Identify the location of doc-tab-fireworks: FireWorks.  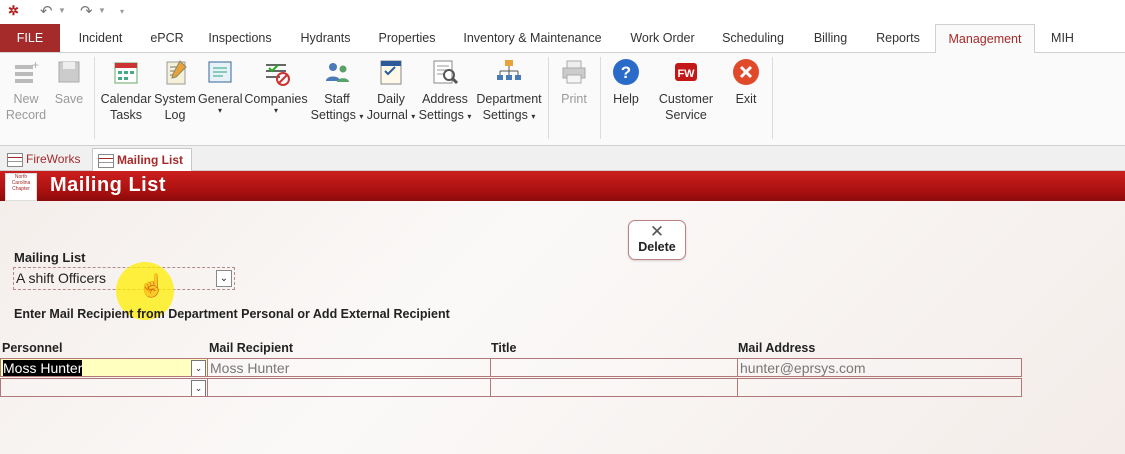
(45, 159).